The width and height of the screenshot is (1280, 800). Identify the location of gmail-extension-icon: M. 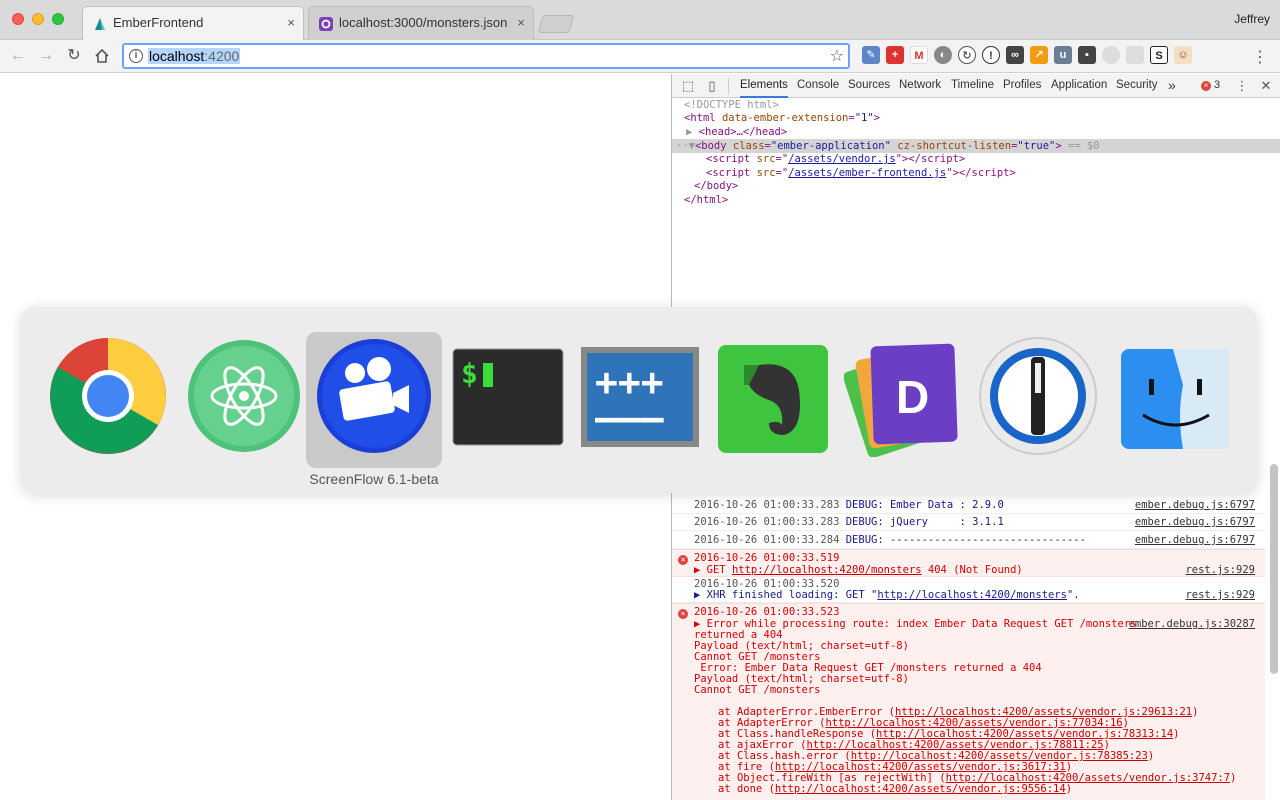
(919, 55).